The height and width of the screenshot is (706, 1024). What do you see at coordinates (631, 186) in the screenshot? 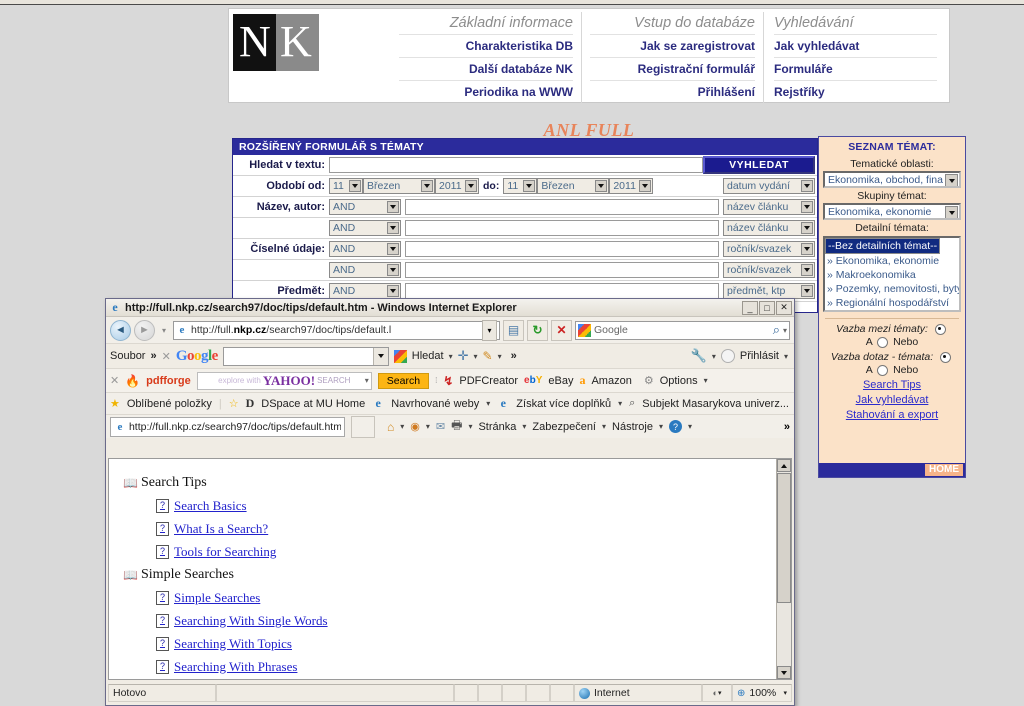
I see `to-year-select: 2011` at bounding box center [631, 186].